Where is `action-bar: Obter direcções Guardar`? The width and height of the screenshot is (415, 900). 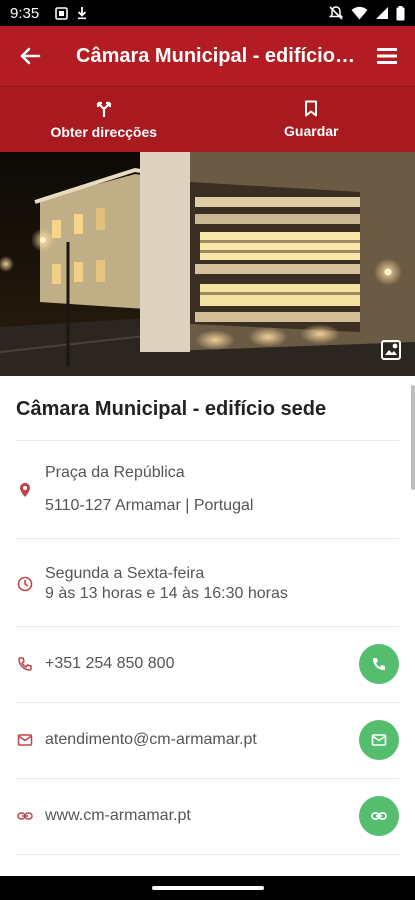
action-bar: Obter direcções Guardar is located at coordinates (207, 119).